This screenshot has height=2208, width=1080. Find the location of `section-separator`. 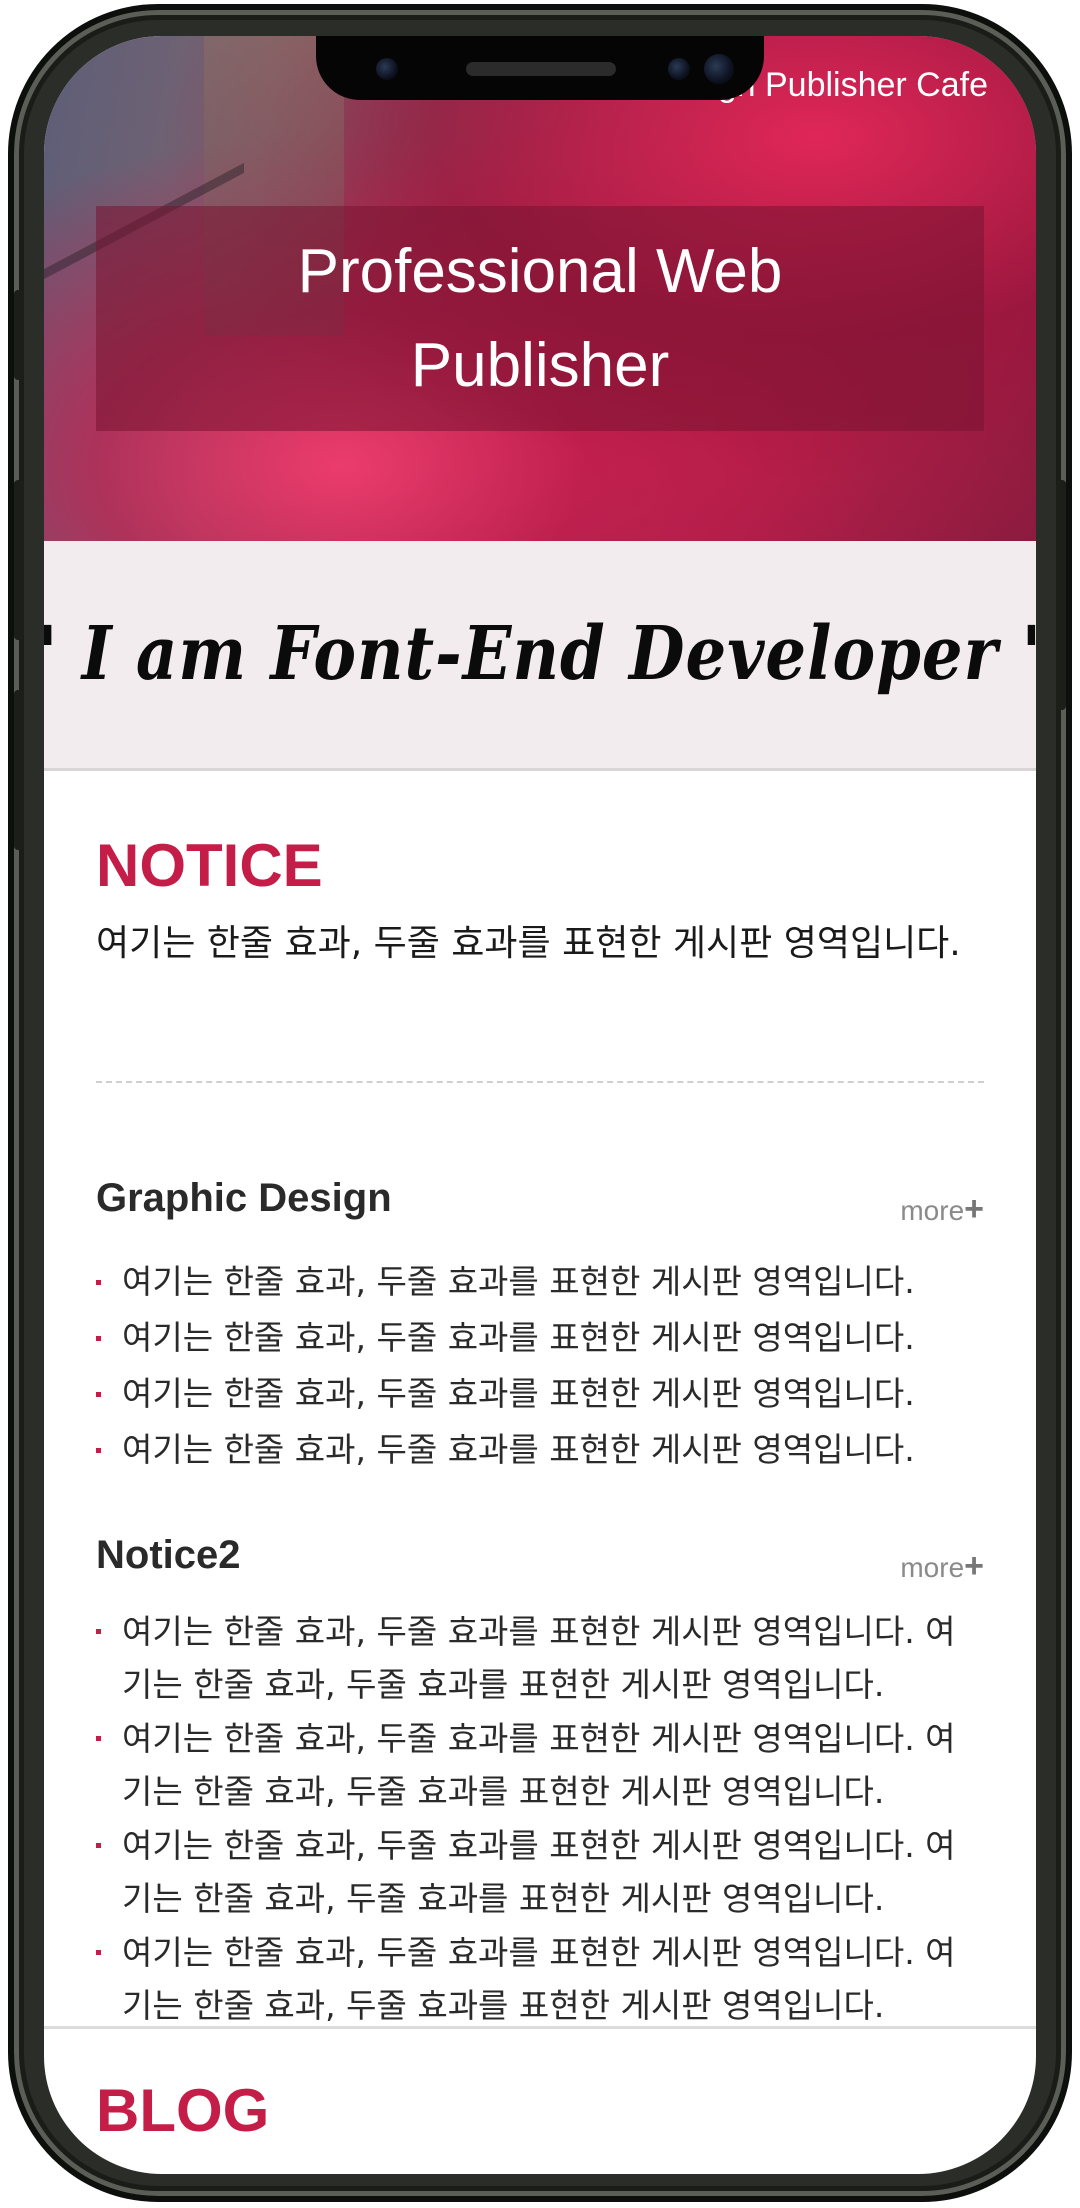

section-separator is located at coordinates (540, 2027).